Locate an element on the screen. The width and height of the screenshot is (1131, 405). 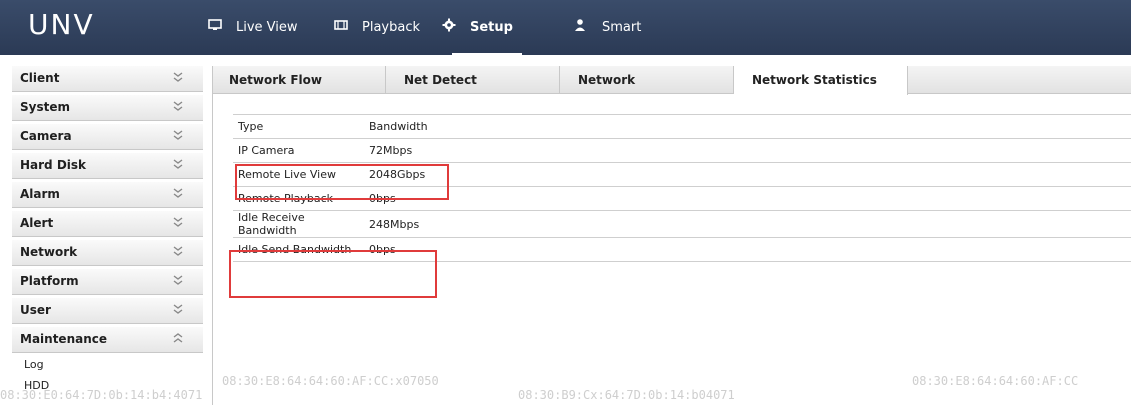
tab-network-statistics: Network Statistics is located at coordinates (821, 80).